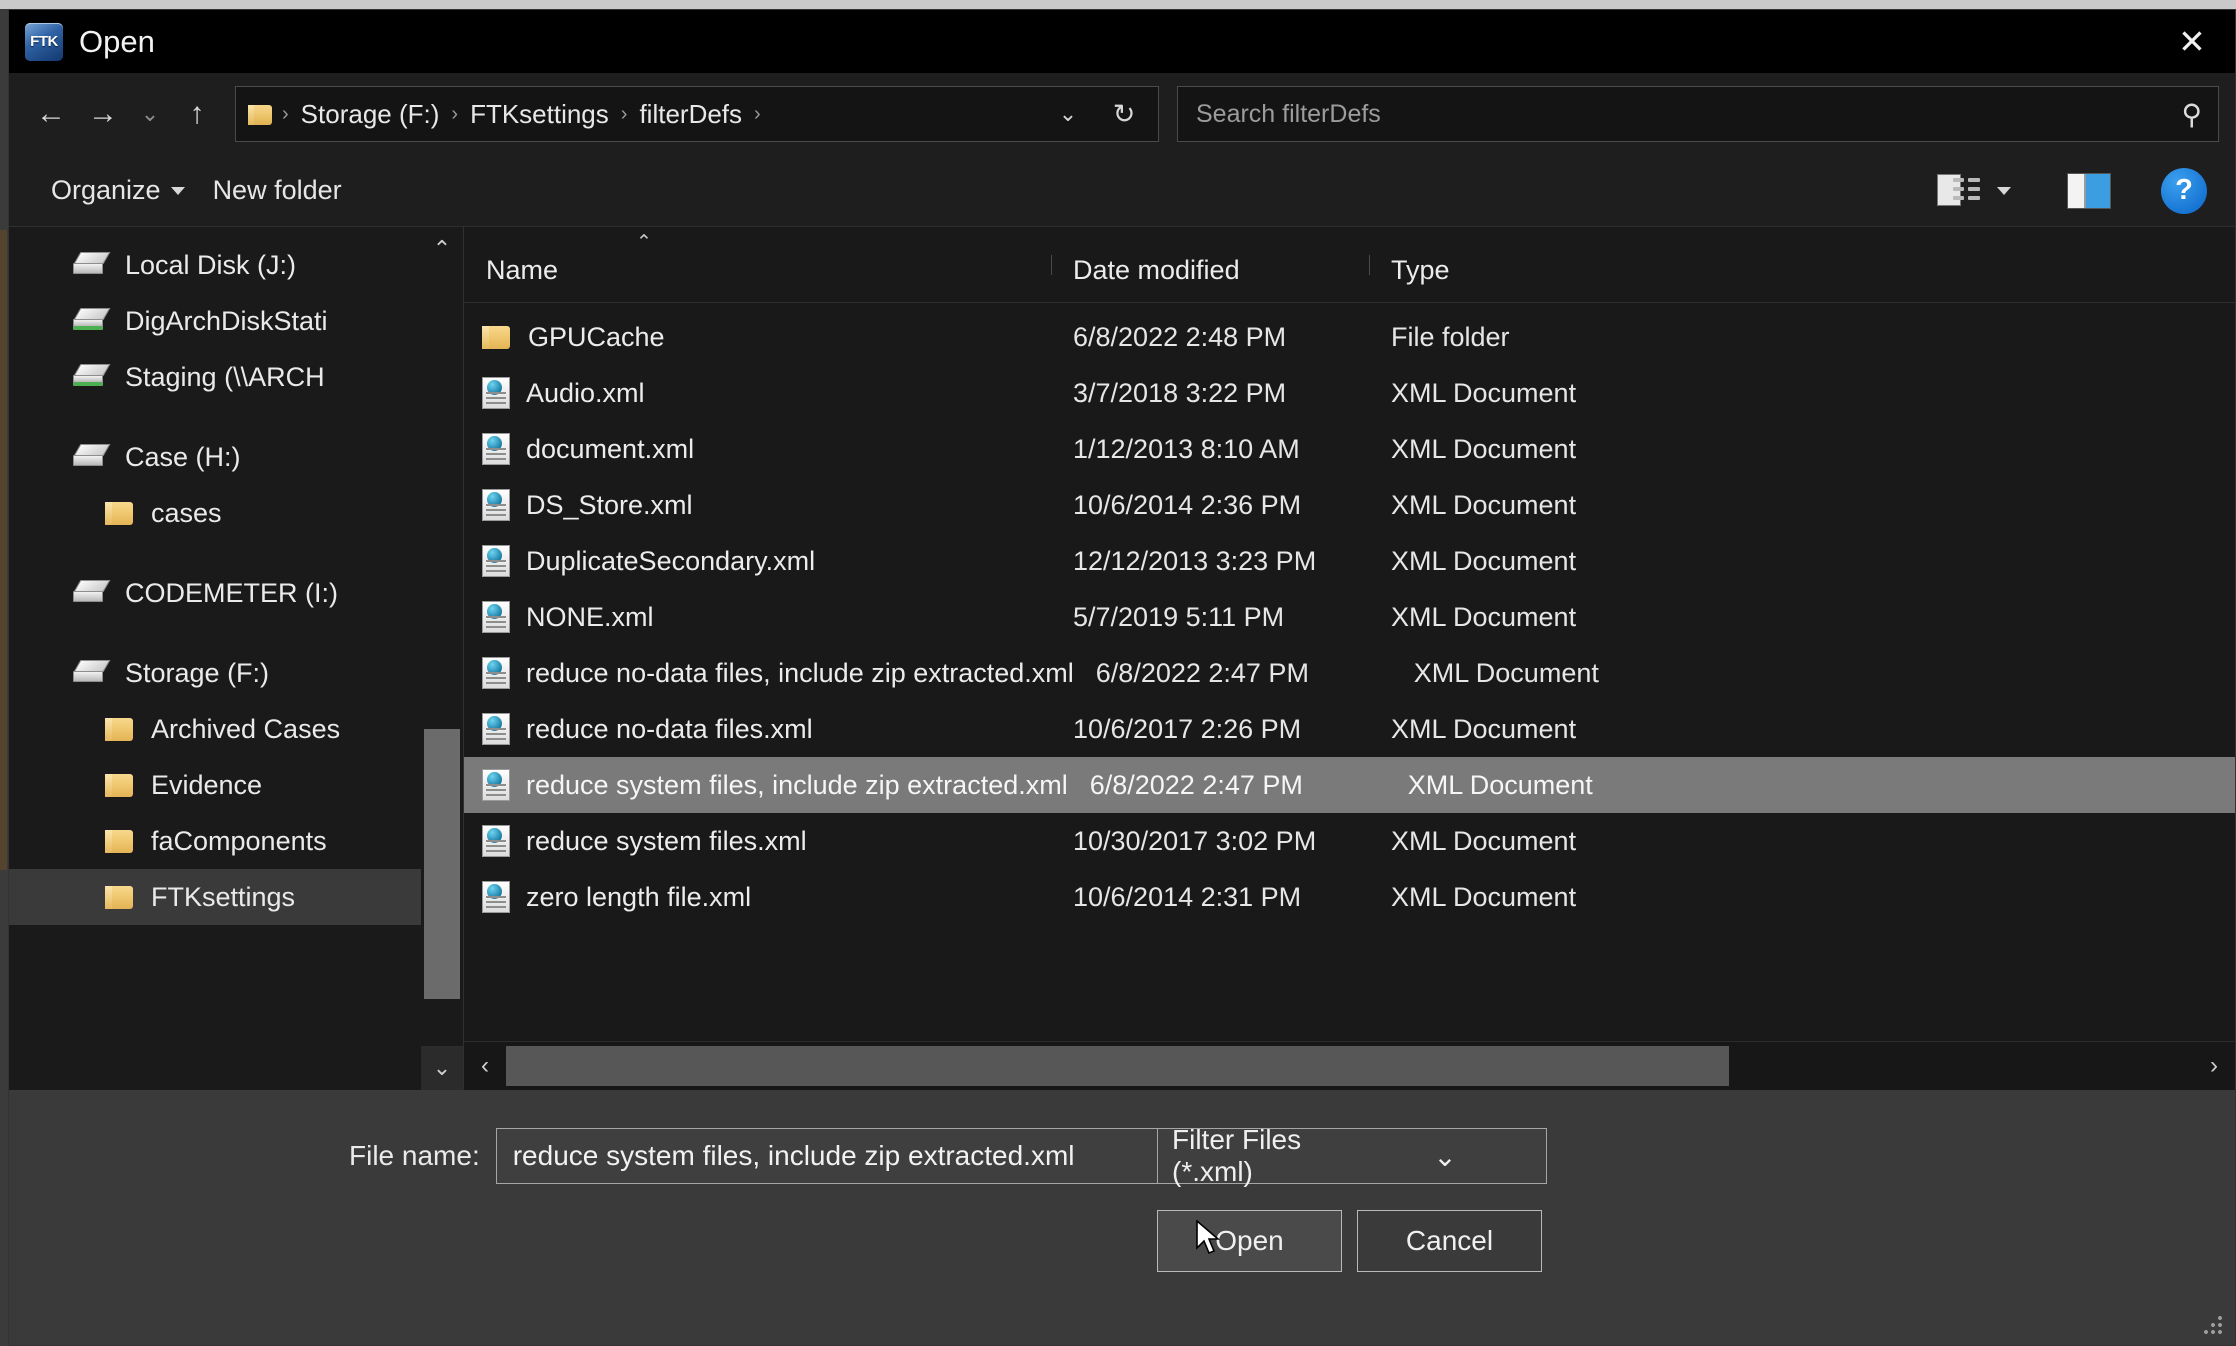 Image resolution: width=2236 pixels, height=1346 pixels. Describe the element at coordinates (1352, 1155) in the screenshot. I see `file-type-filter-select: Filter Files (*.xml) ⌄` at that location.